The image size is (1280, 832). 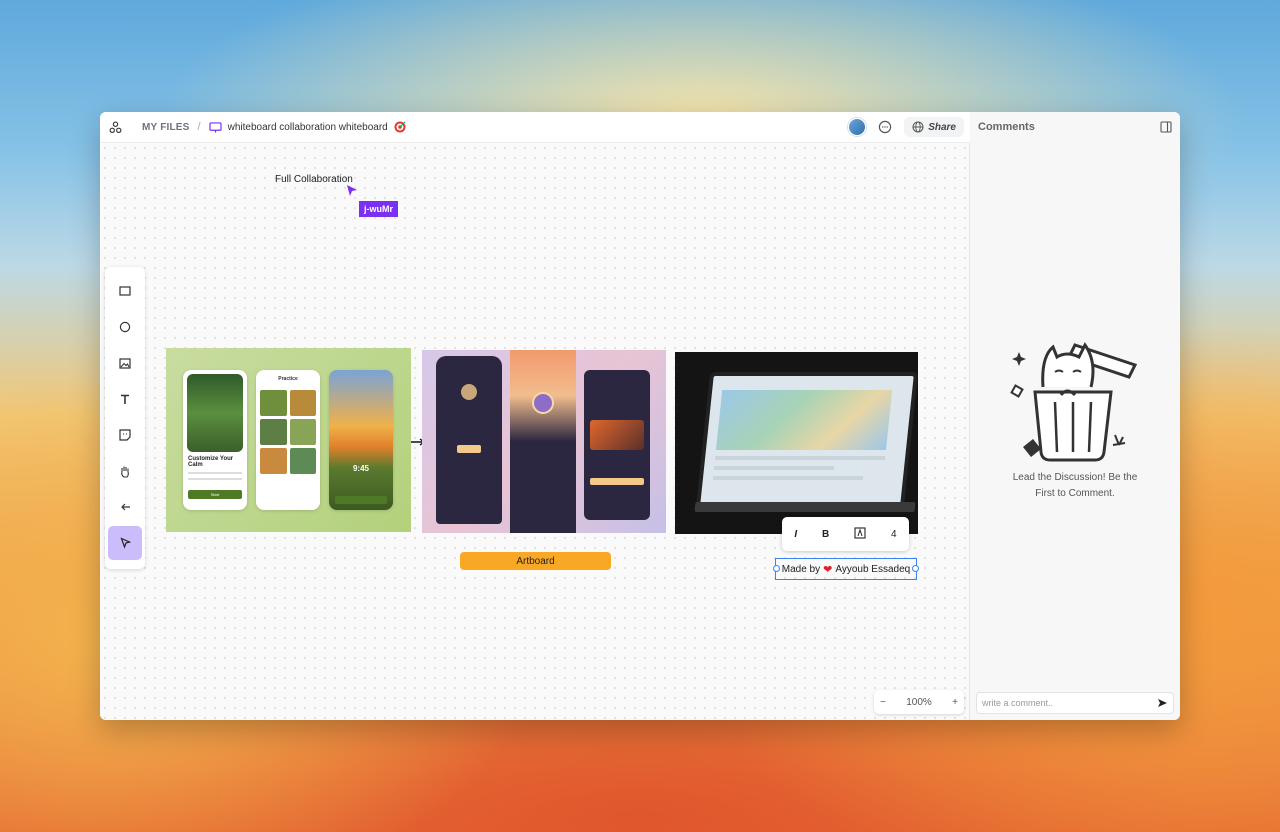 I want to click on select-tool, so click(x=125, y=543).